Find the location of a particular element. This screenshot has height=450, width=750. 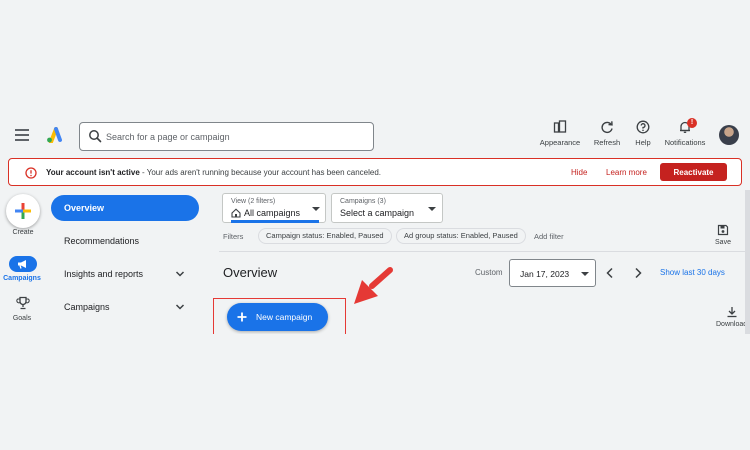

notifications-label: Notifications is located at coordinates (685, 142).